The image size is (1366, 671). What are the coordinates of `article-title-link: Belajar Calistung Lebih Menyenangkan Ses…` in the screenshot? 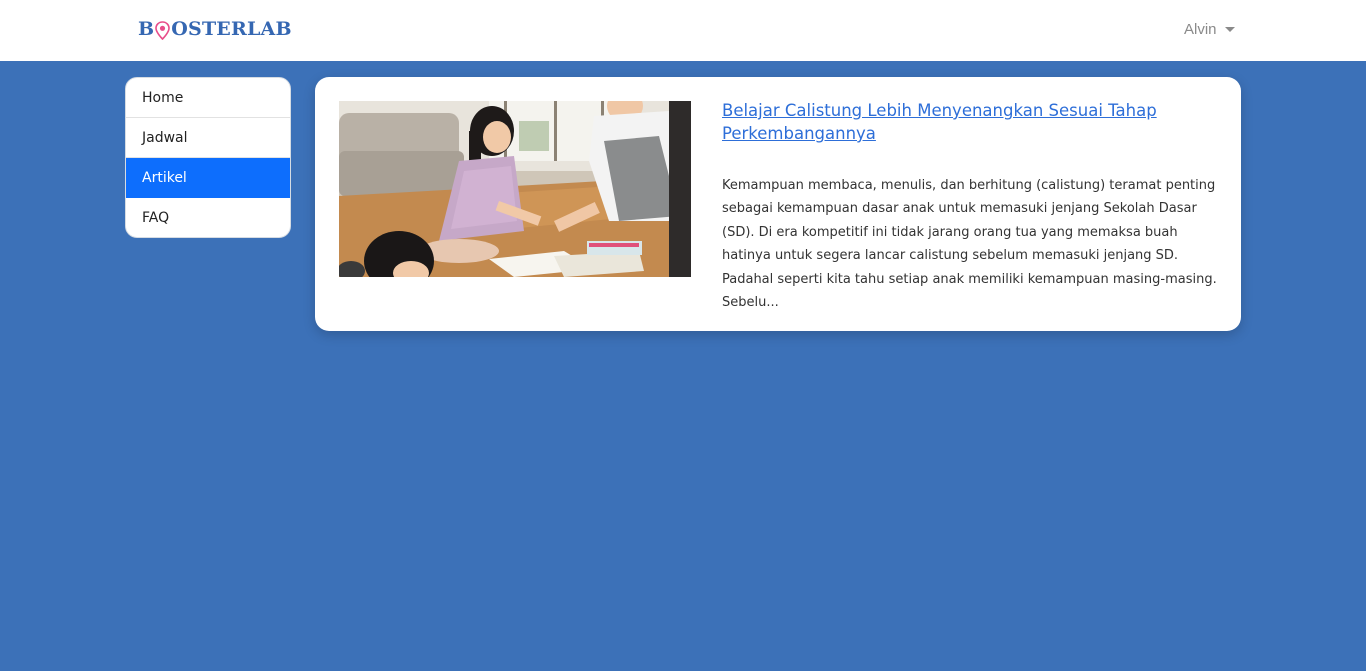 It's located at (962, 122).